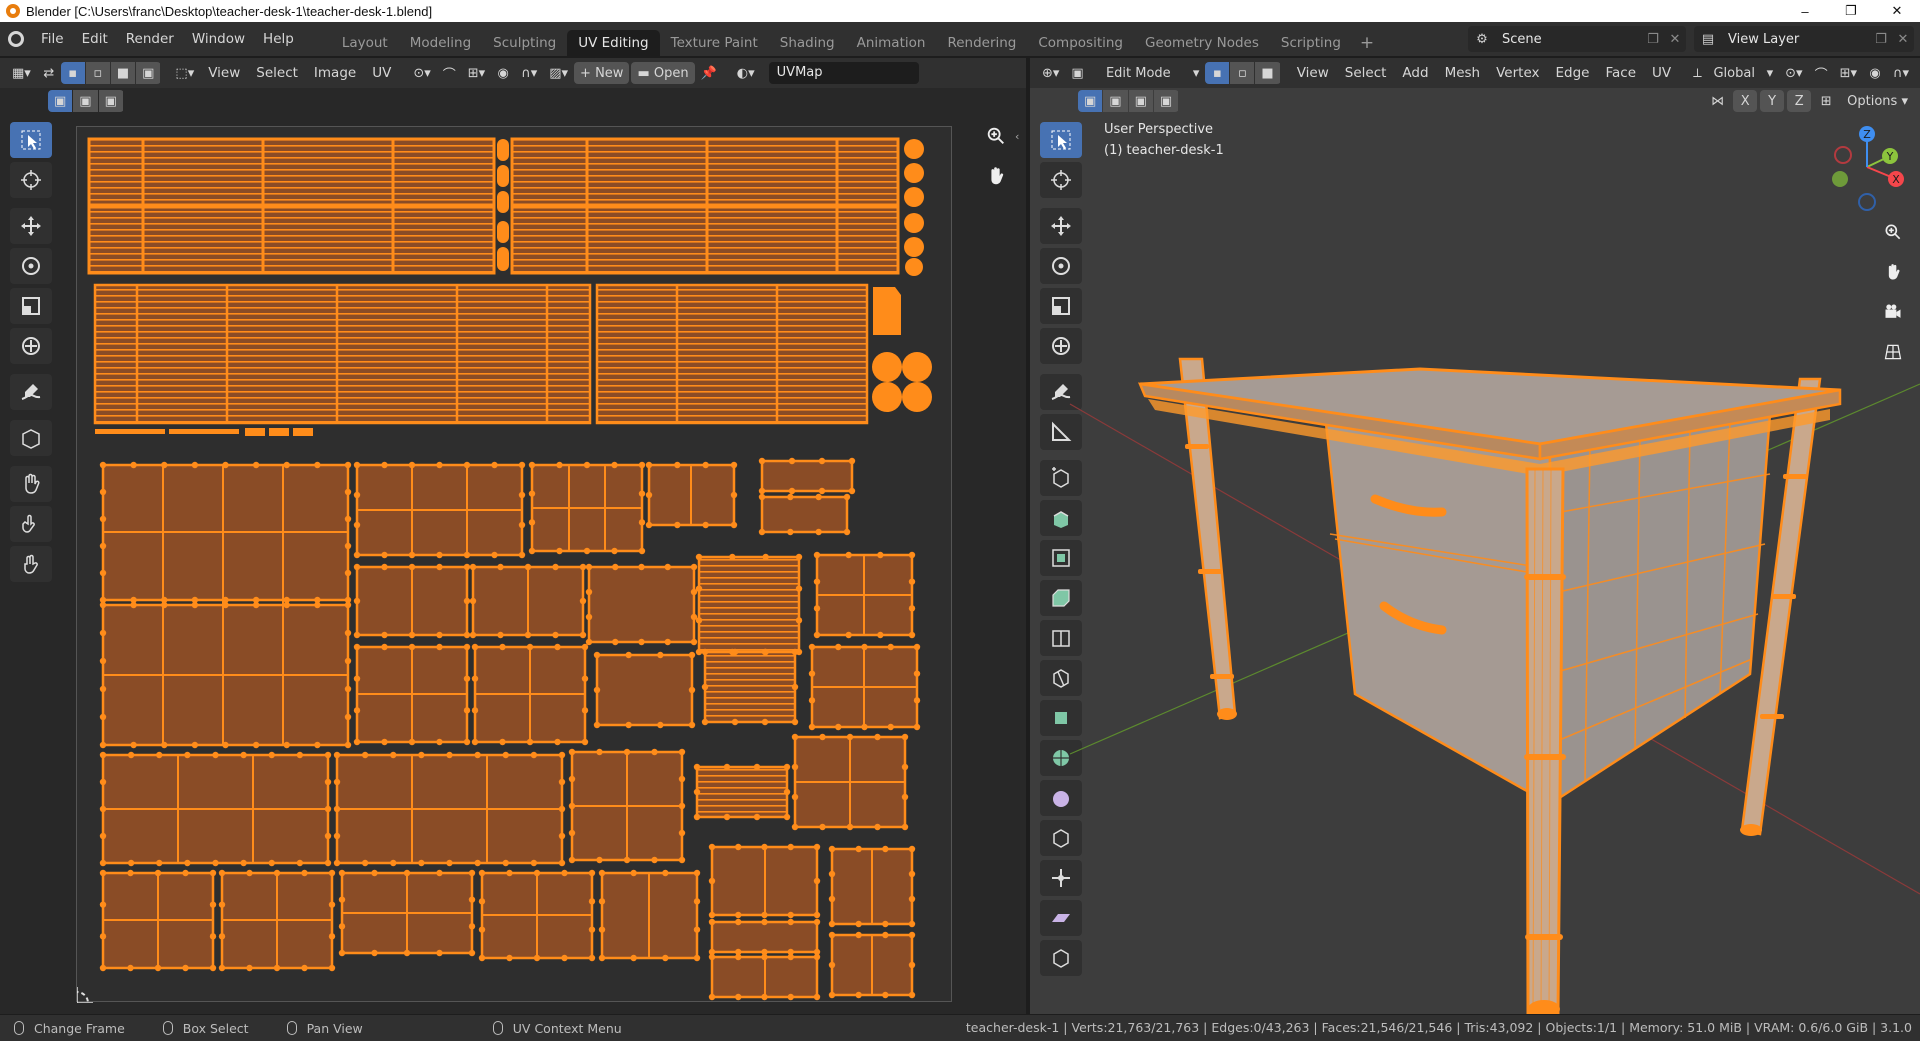  What do you see at coordinates (440, 43) in the screenshot?
I see `tab-modeling: Modeling` at bounding box center [440, 43].